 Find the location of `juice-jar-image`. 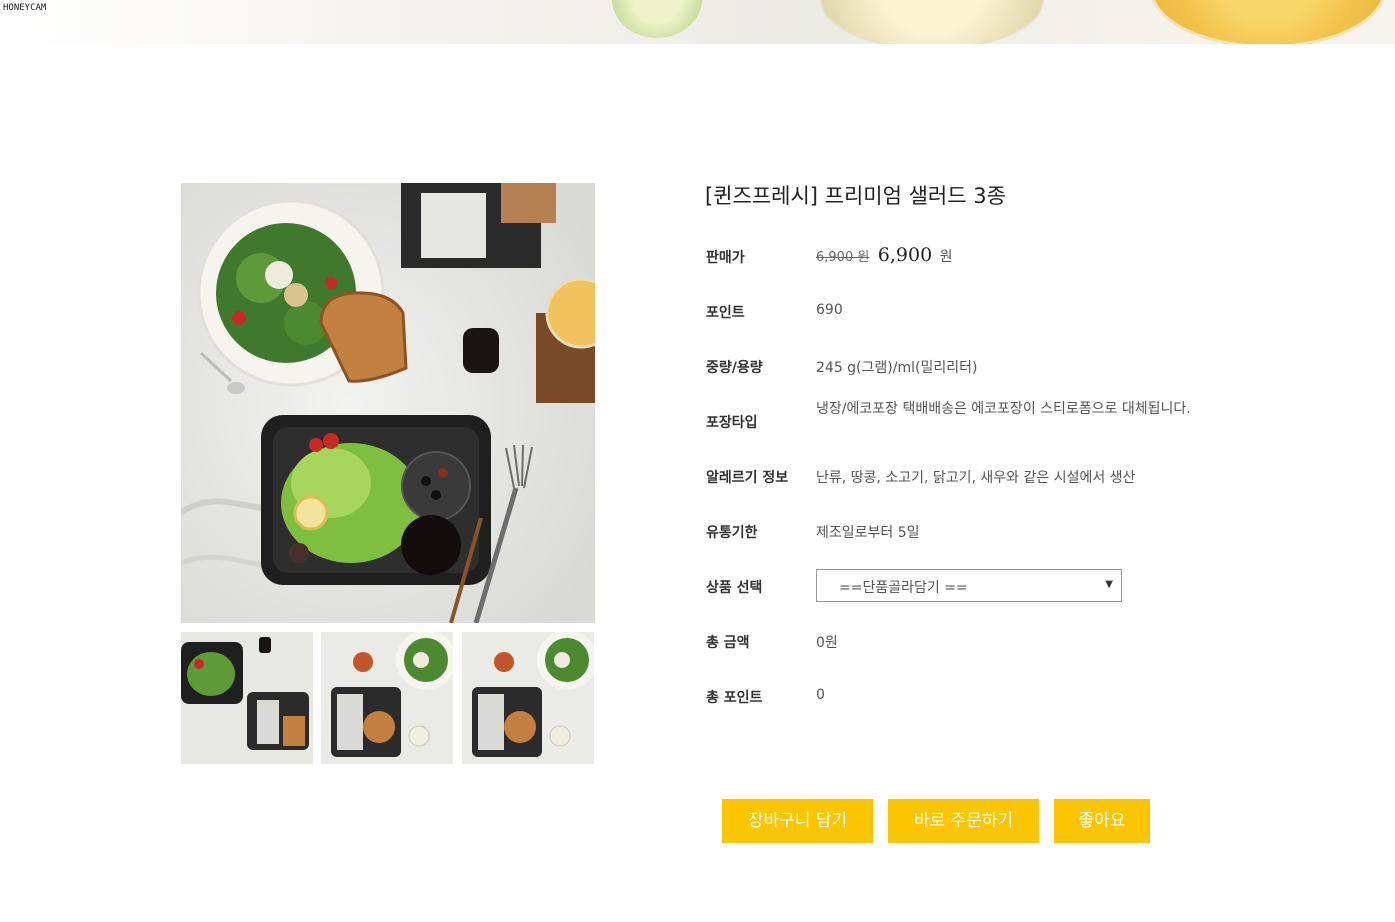

juice-jar-image is located at coordinates (1268, 22).